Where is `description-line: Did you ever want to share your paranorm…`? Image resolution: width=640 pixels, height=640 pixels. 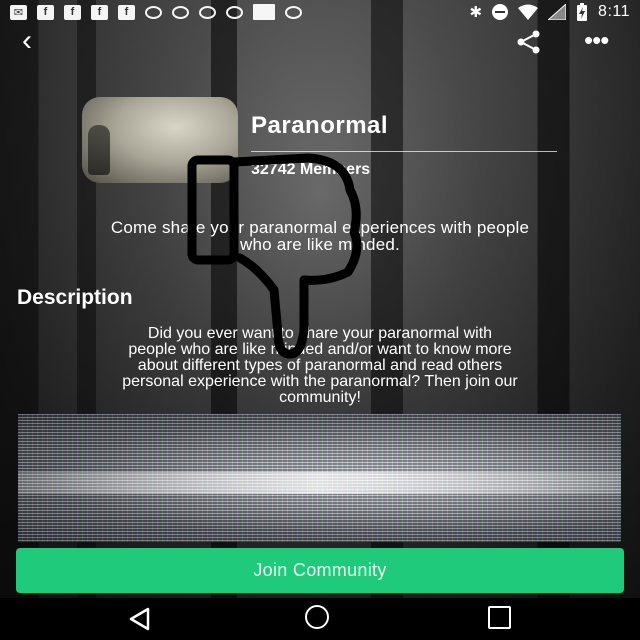 description-line: Did you ever want to share your paranorm… is located at coordinates (320, 333).